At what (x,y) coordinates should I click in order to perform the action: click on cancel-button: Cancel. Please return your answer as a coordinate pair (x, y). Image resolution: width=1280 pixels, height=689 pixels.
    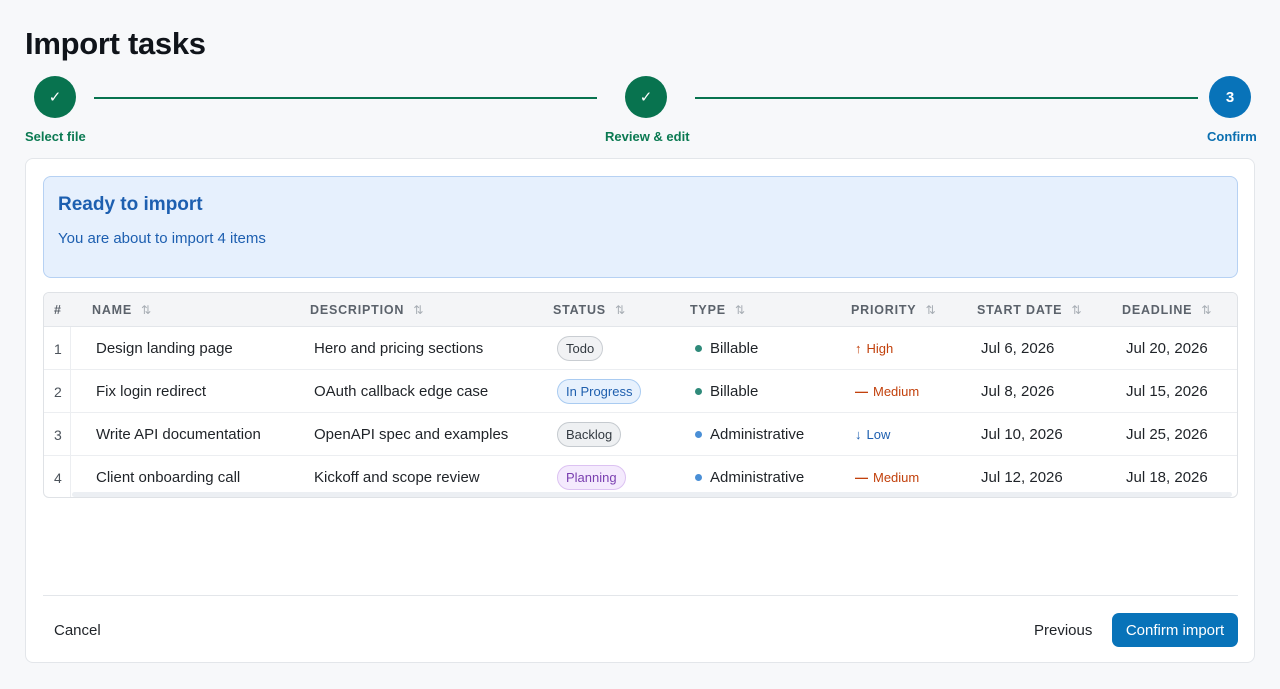
    Looking at the image, I should click on (77, 630).